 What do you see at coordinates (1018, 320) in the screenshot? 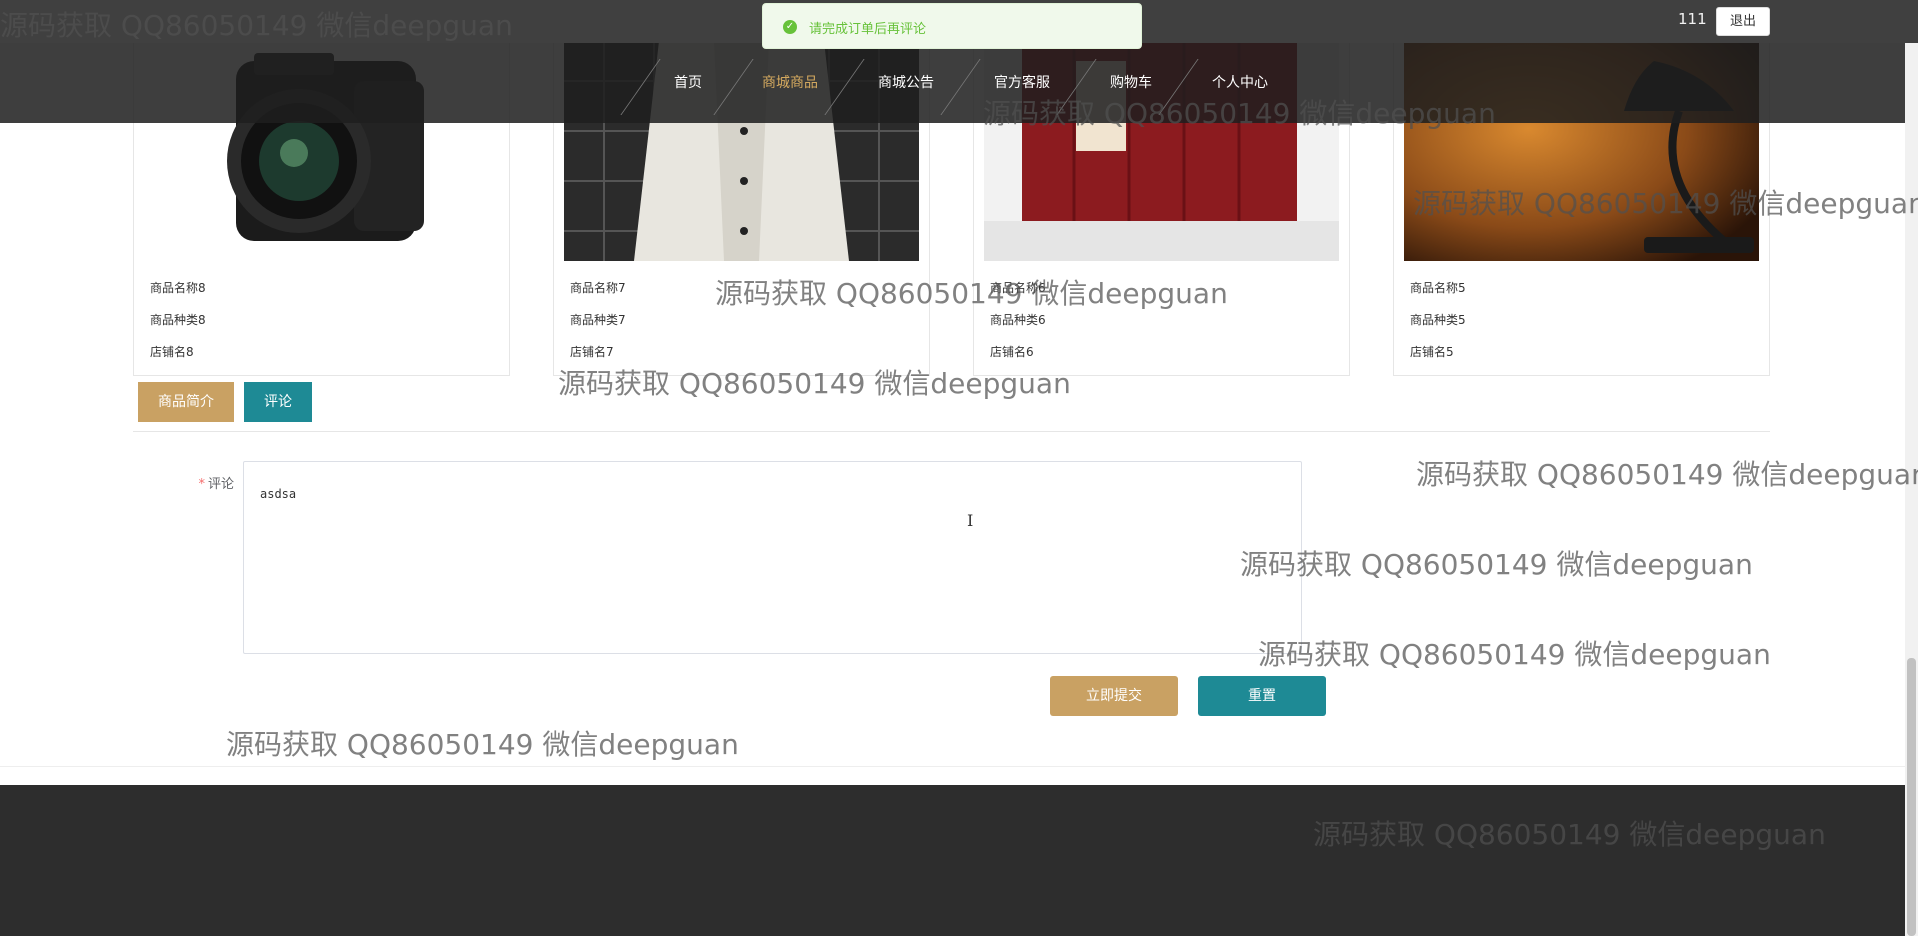
I see `product-category: 商品种类6` at bounding box center [1018, 320].